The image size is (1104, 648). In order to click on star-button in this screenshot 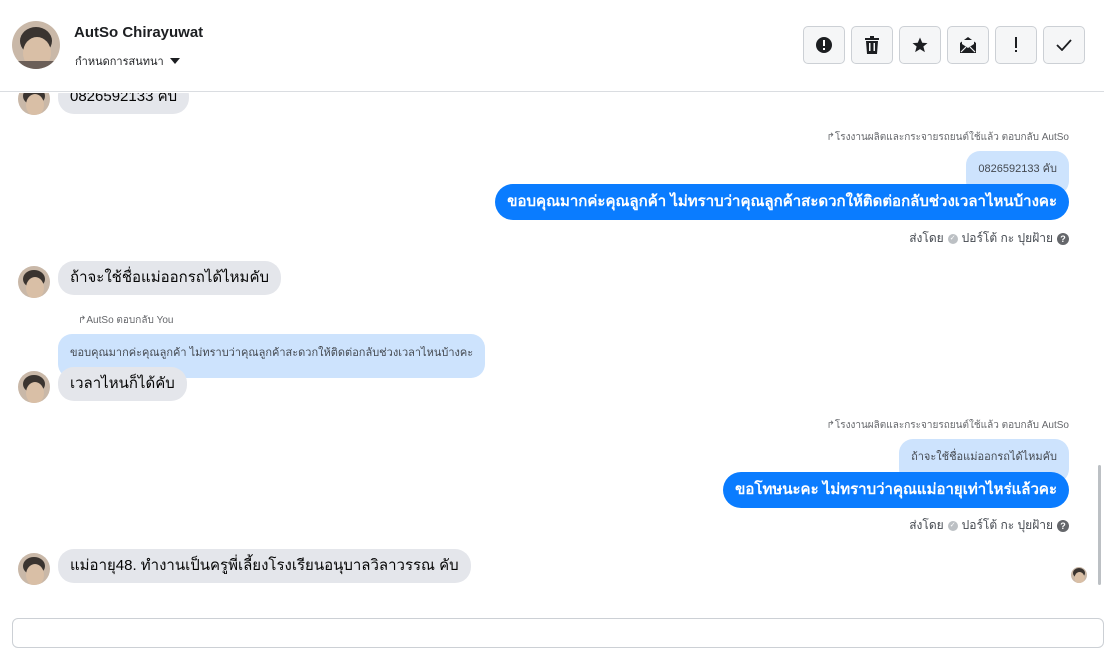, I will do `click(920, 45)`.